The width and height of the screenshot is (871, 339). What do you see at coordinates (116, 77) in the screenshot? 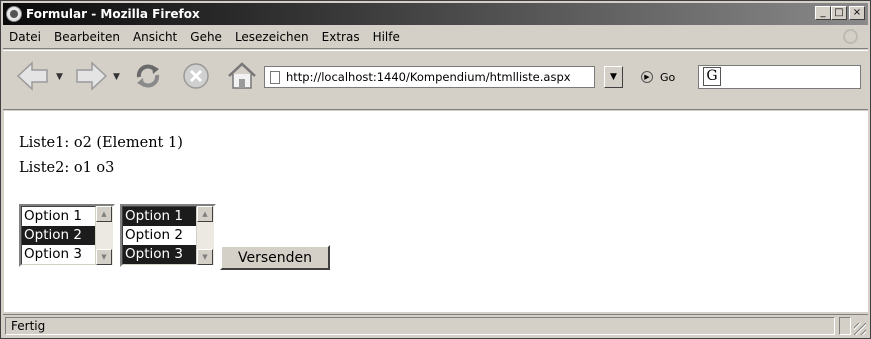
I see `forward-history-dropdown: ▼` at bounding box center [116, 77].